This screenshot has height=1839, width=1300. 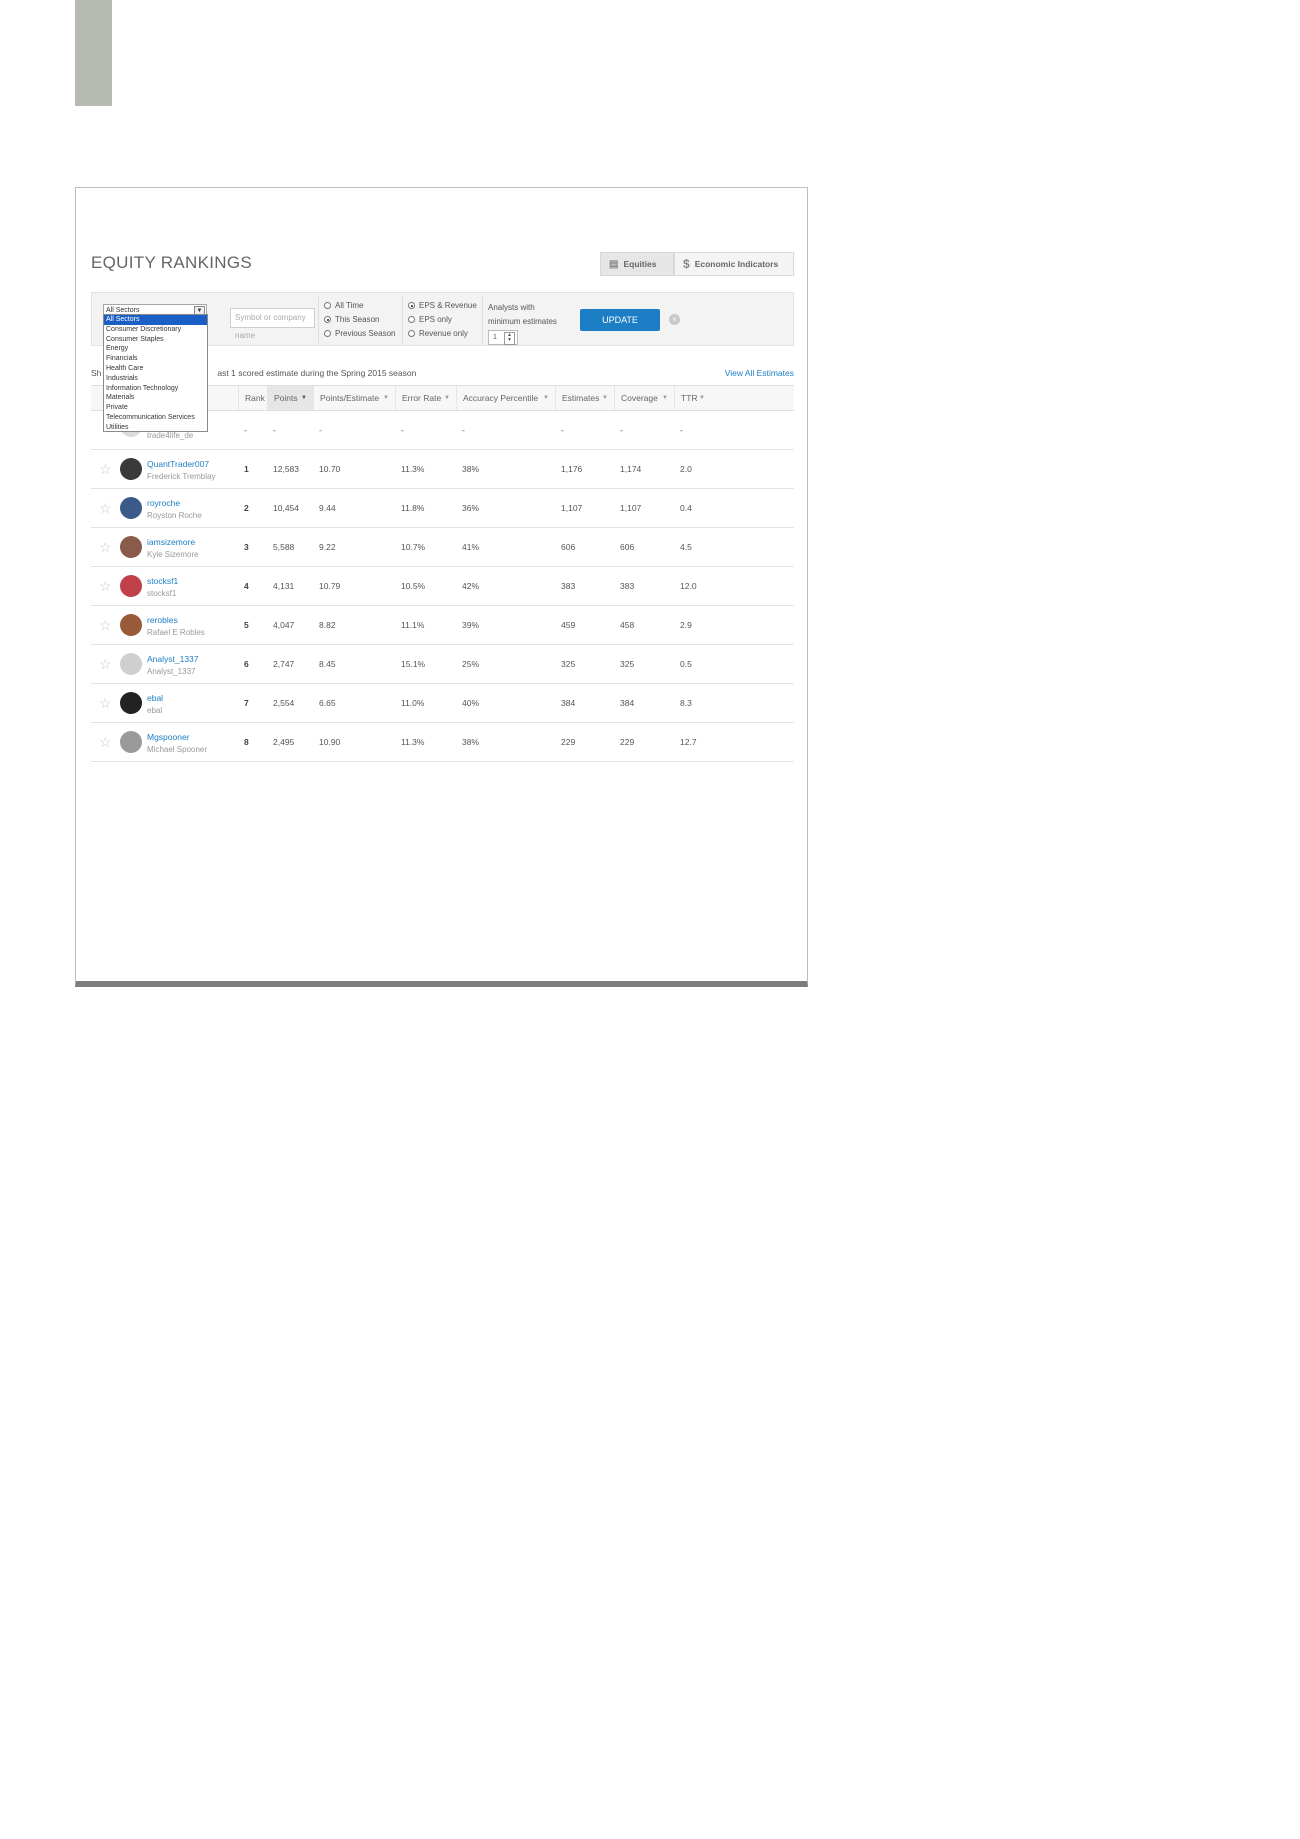 I want to click on equities-tab-label: Equities, so click(x=640, y=264).